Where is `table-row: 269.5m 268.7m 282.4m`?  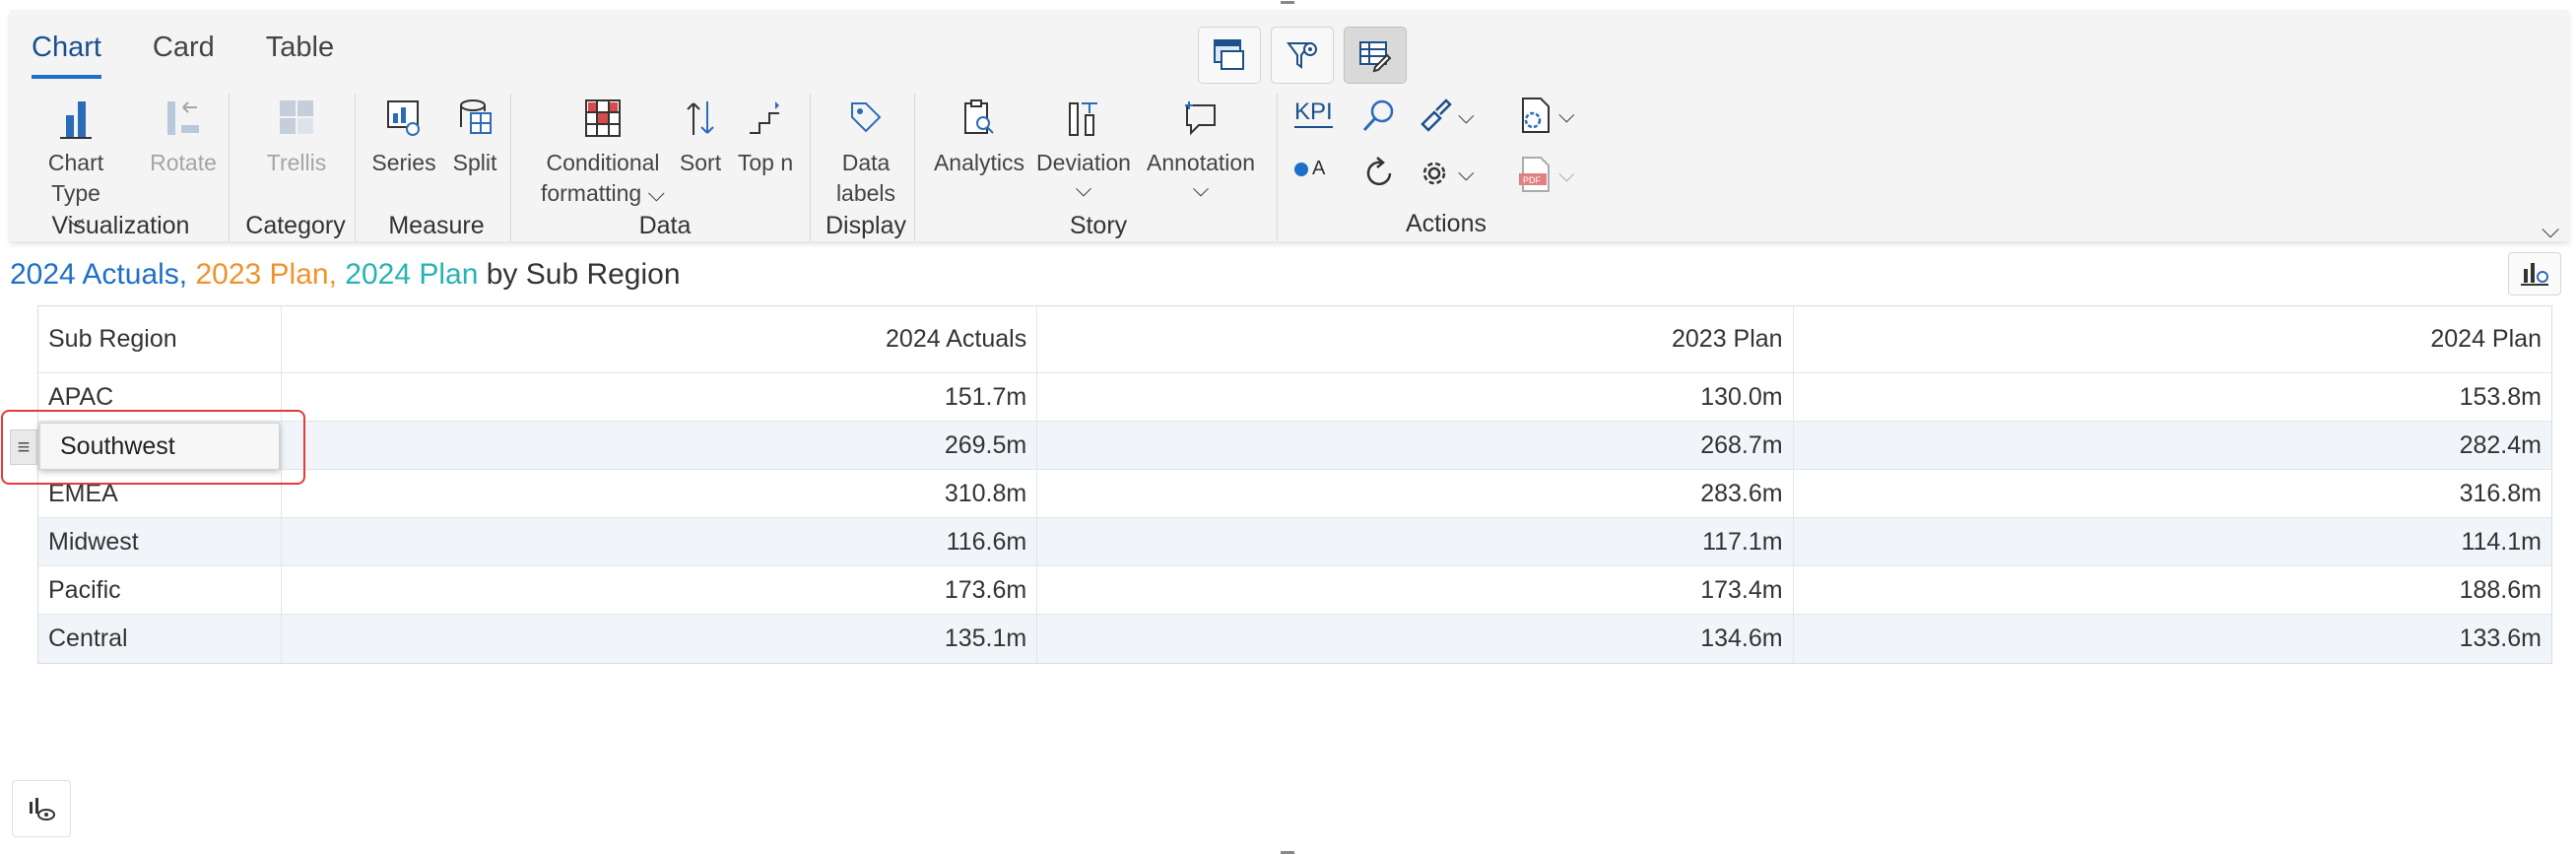 table-row: 269.5m 268.7m 282.4m is located at coordinates (1295, 446).